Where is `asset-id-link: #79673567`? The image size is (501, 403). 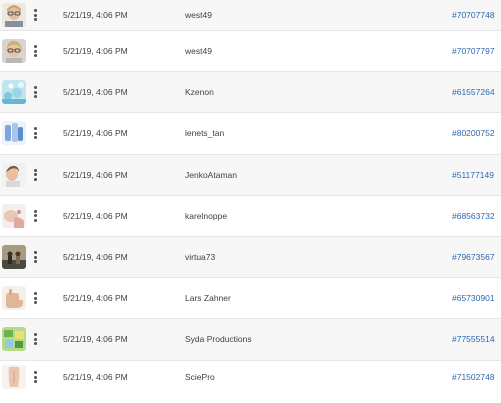 asset-id-link: #79673567 is located at coordinates (473, 257).